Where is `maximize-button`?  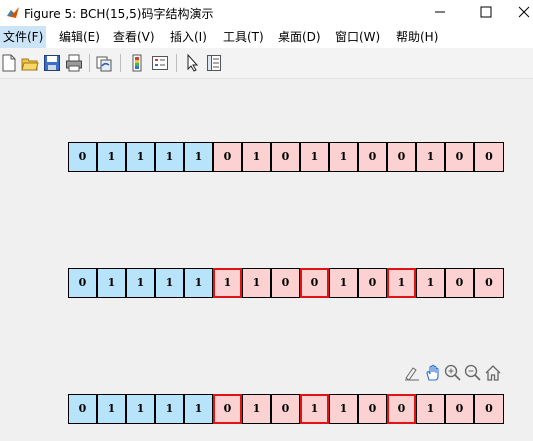 maximize-button is located at coordinates (486, 12).